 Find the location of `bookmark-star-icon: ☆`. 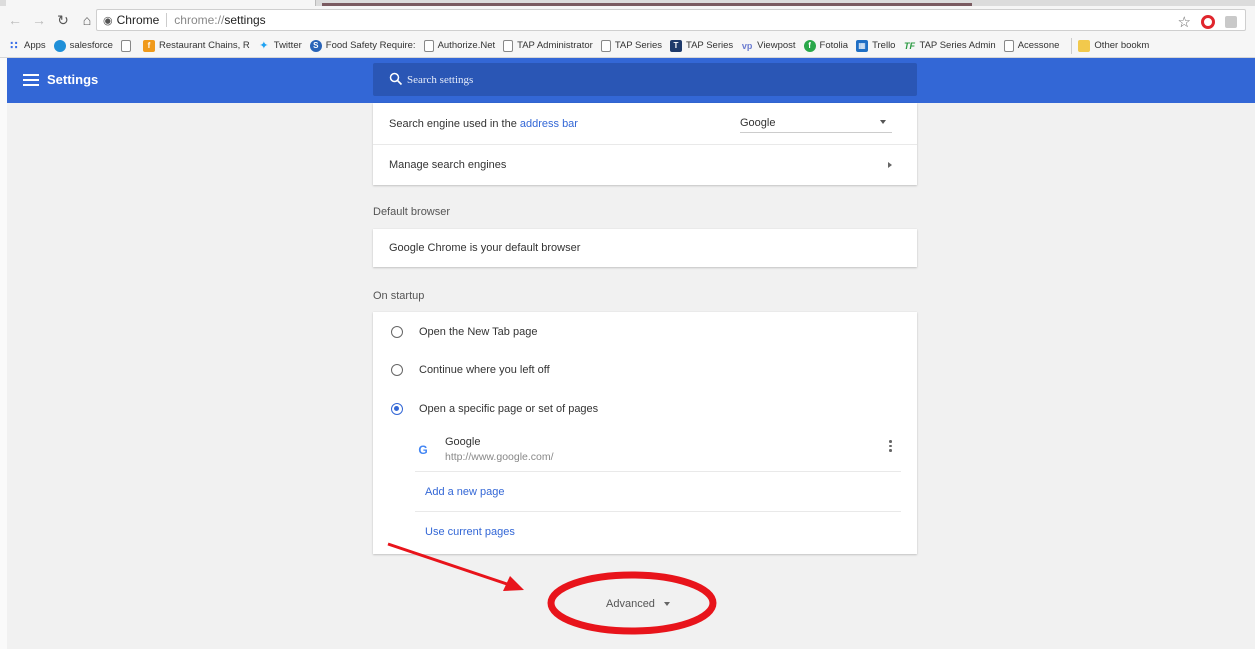

bookmark-star-icon: ☆ is located at coordinates (1184, 22).